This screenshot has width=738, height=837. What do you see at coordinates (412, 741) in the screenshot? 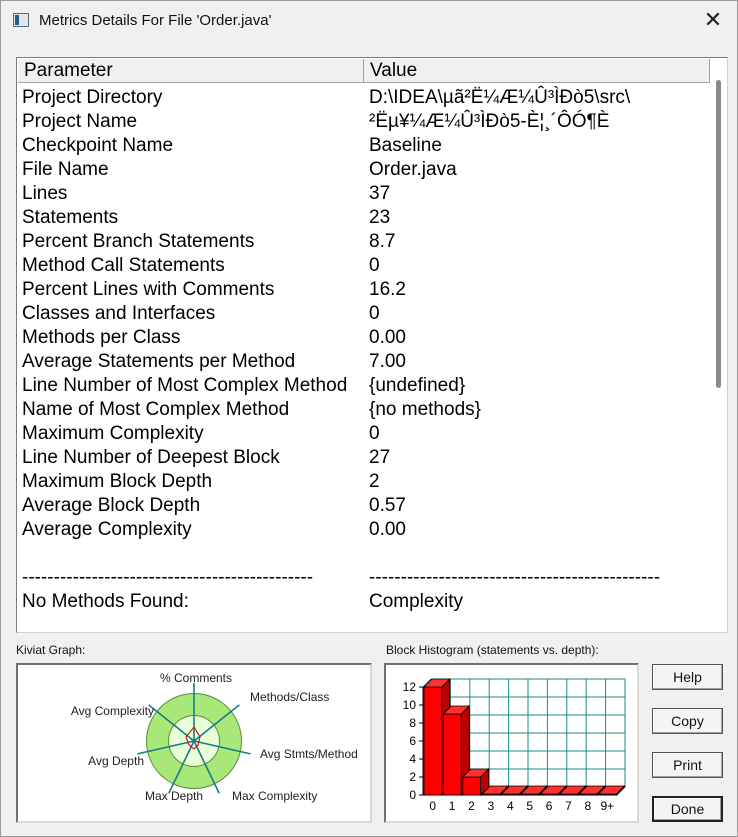
I see `histogram-y-tick-label: 6` at bounding box center [412, 741].